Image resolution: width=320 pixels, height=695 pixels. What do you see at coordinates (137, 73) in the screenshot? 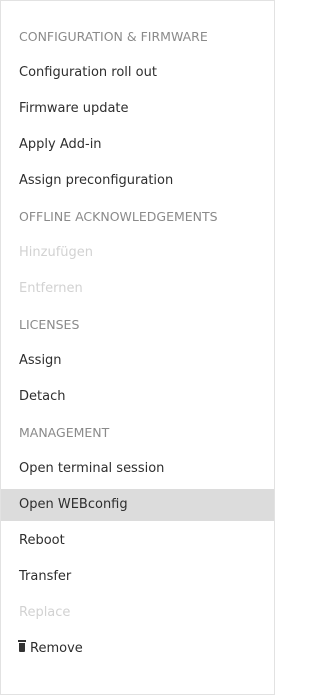
I see `menu-item-configuration-roll-out: Configuration roll out` at bounding box center [137, 73].